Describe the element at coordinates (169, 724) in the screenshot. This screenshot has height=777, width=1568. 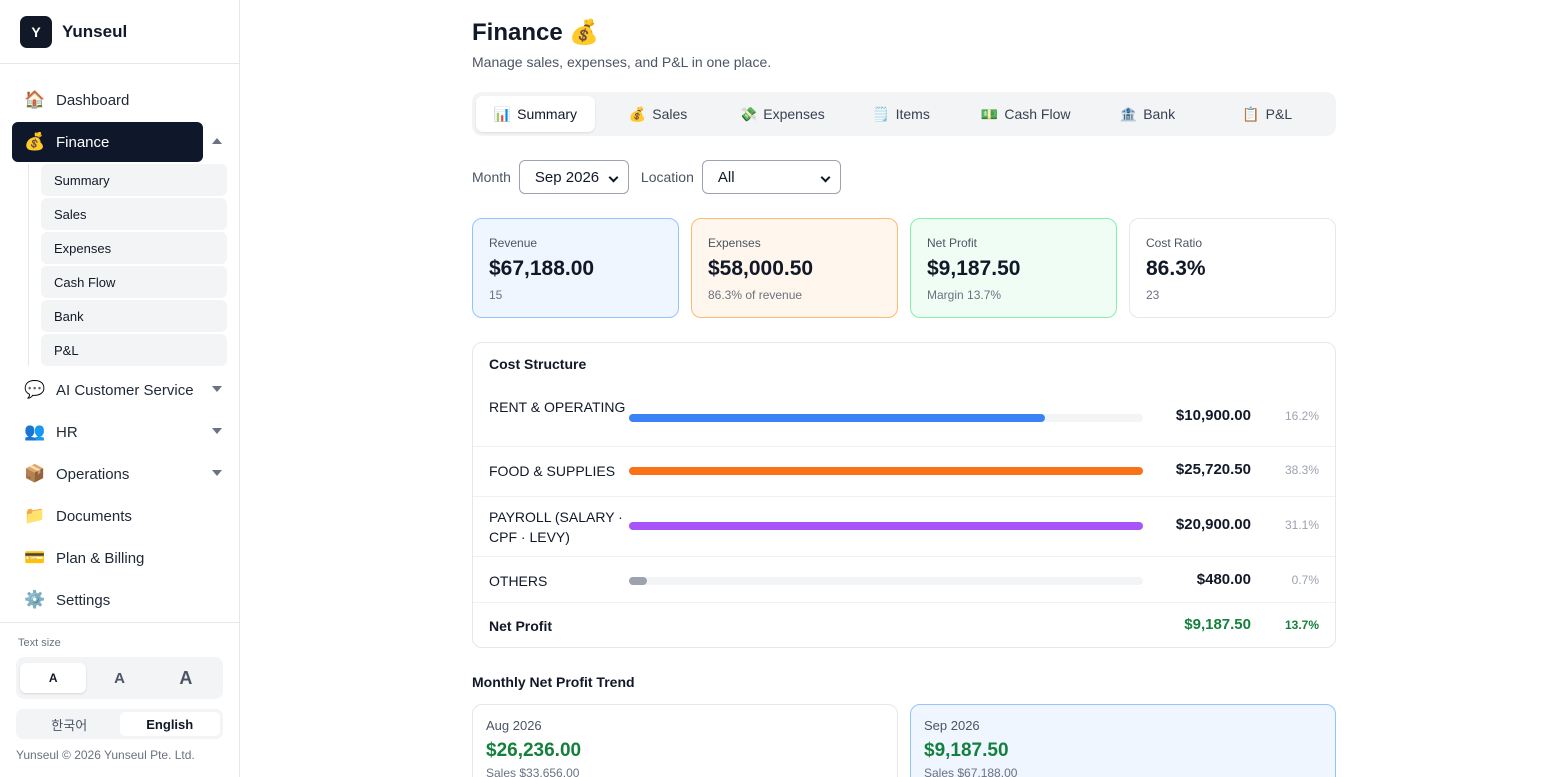
I see `language-english-button: English` at that location.